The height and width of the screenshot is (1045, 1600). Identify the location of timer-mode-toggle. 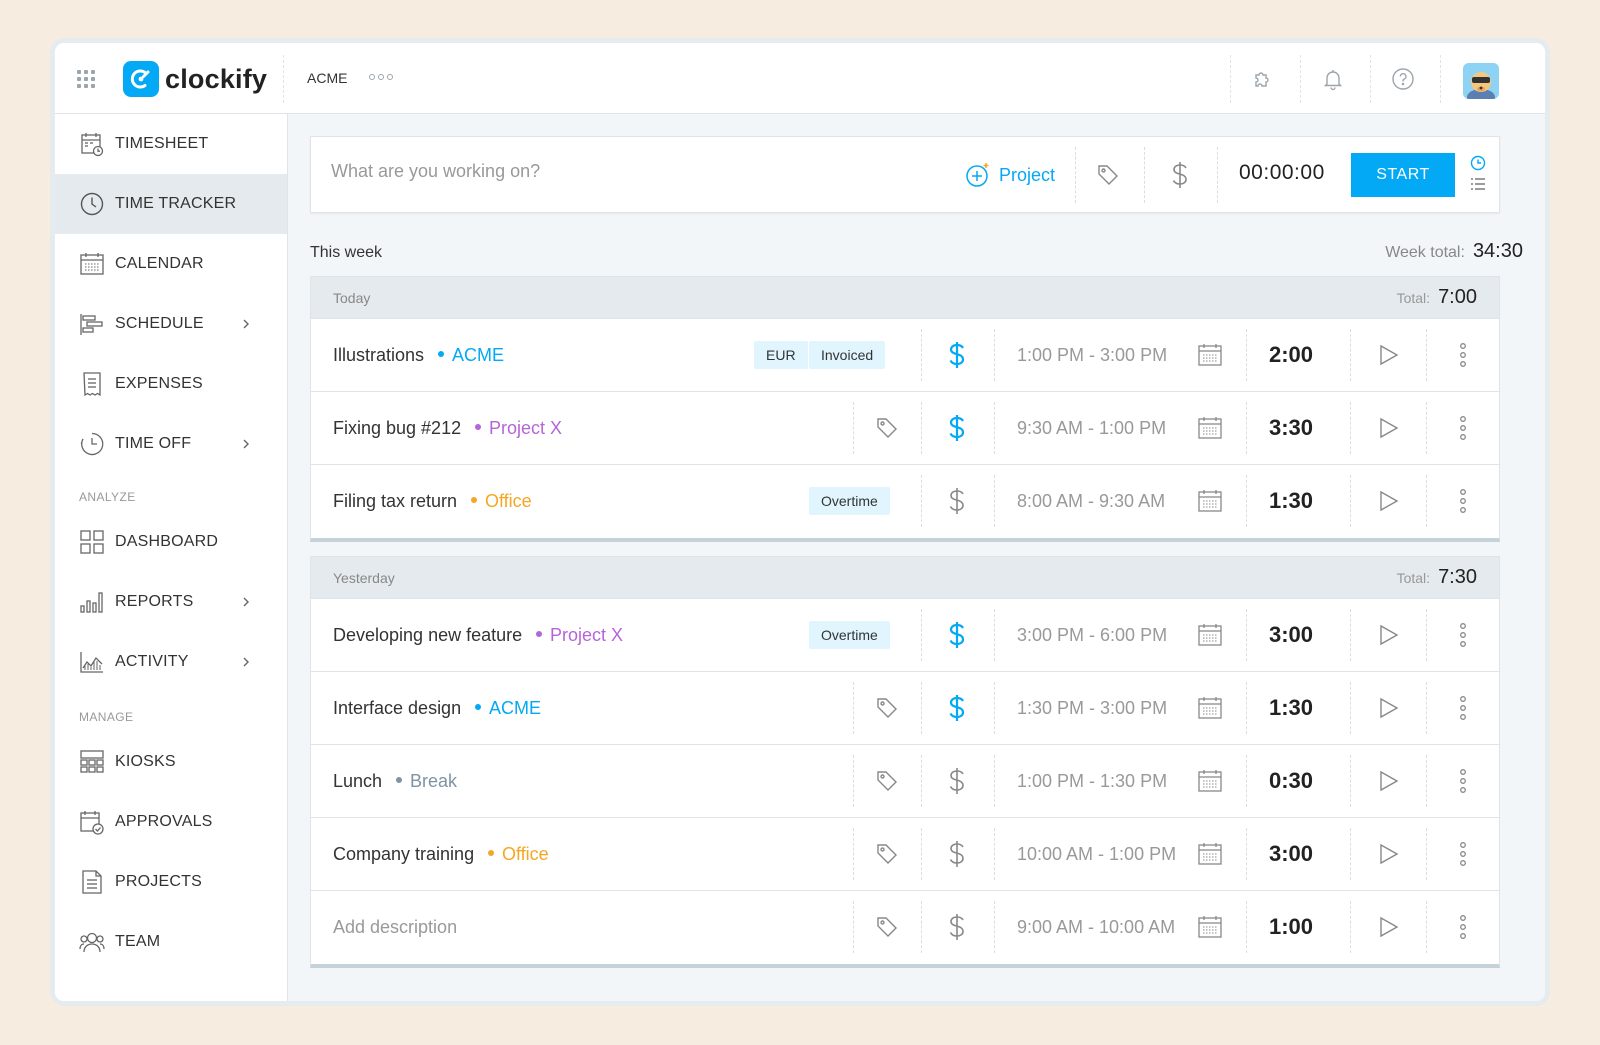
(1478, 176).